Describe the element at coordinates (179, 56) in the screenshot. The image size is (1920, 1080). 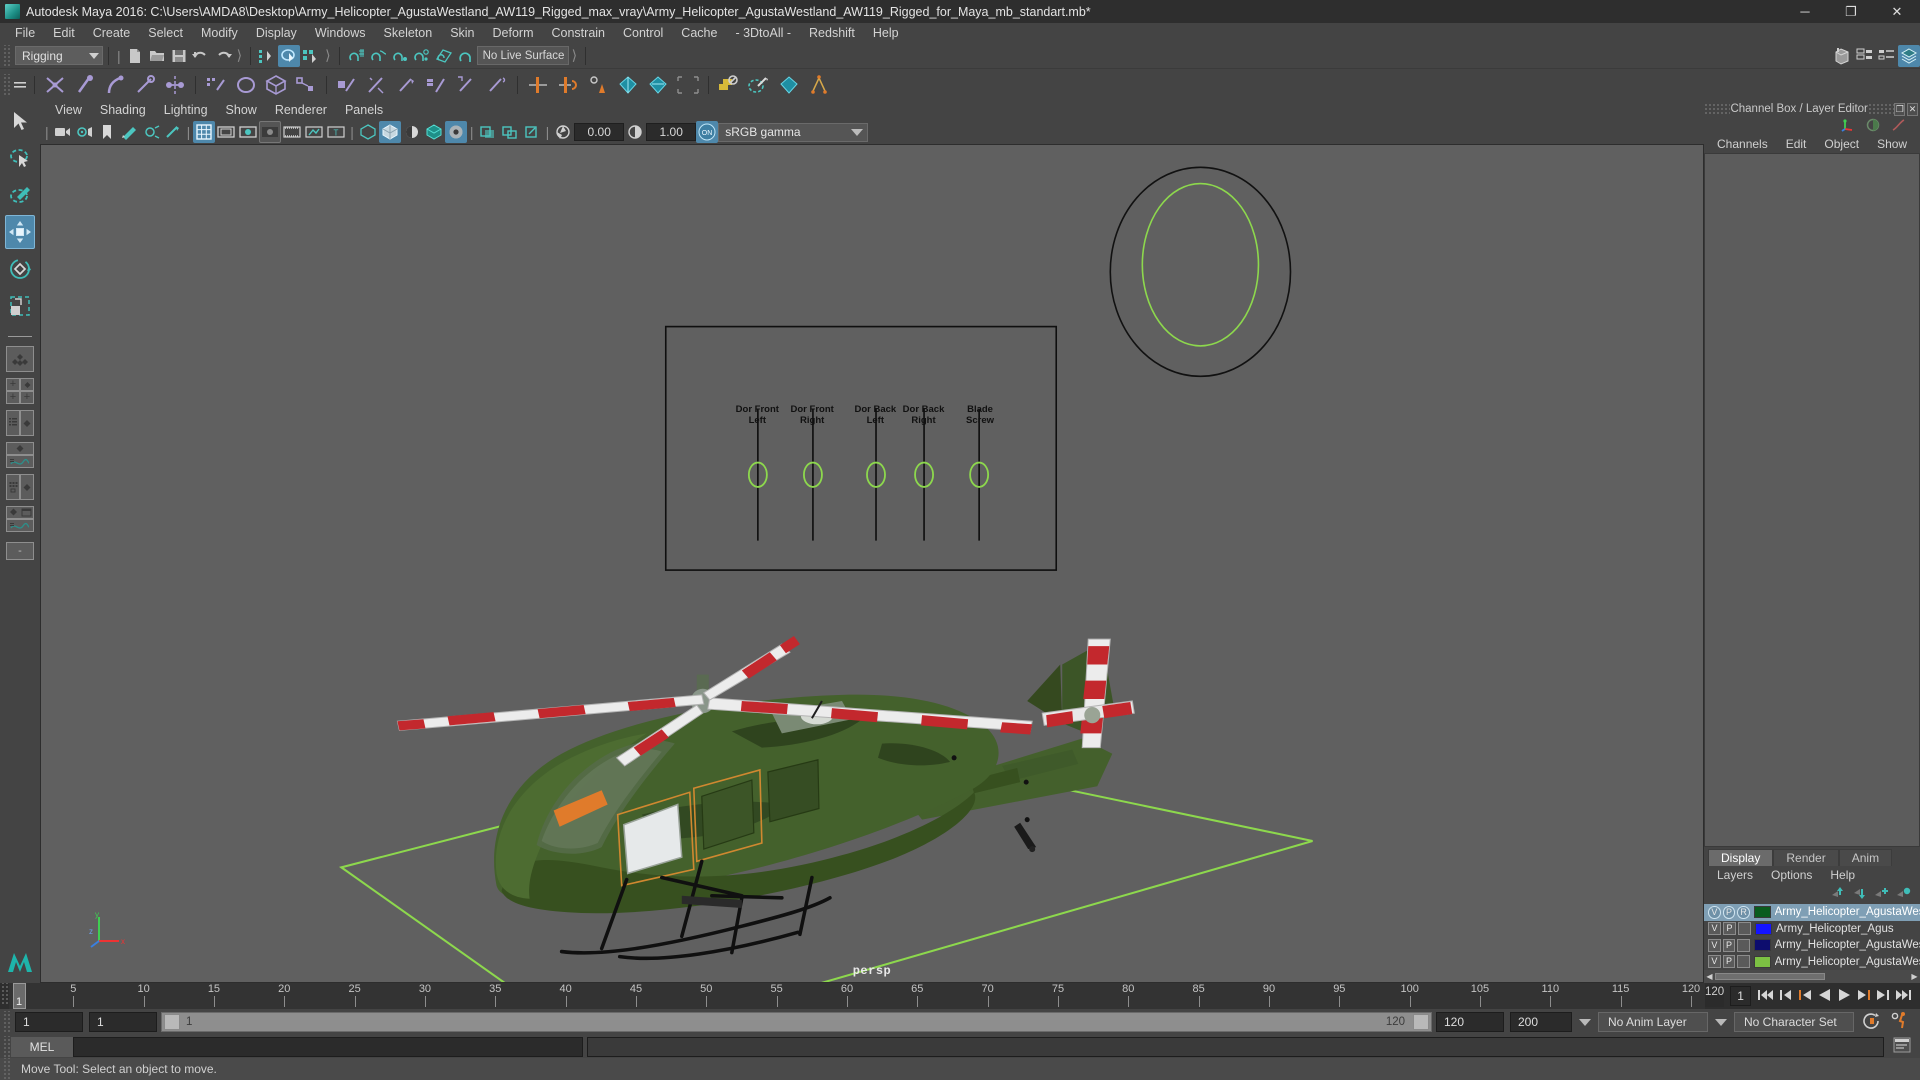
I see `save-scene-icon` at that location.